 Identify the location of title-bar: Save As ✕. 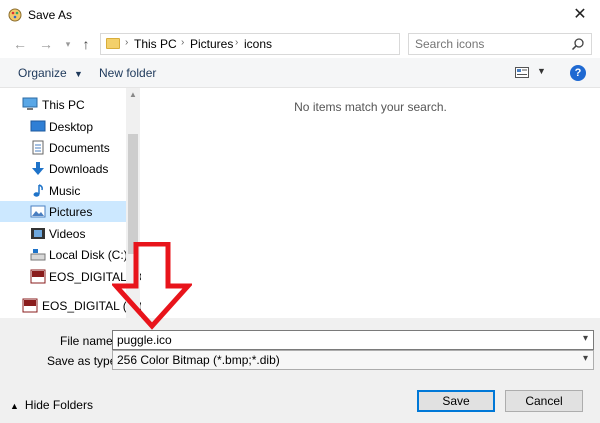
(300, 15).